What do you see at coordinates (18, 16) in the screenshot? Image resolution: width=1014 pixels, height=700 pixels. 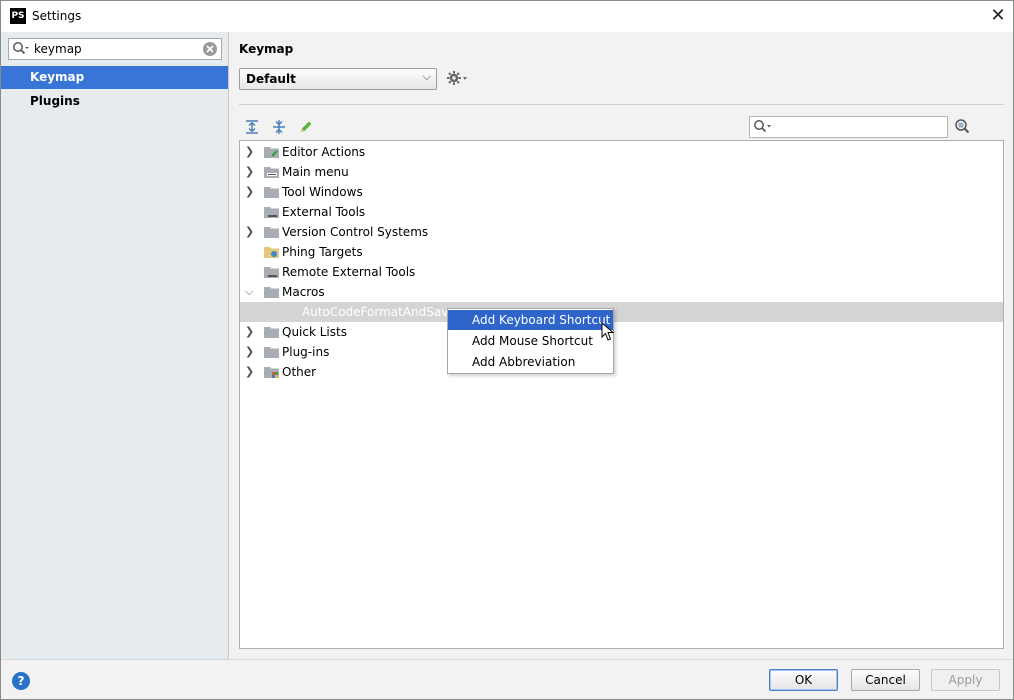 I see `phpstorm-logo-icon: PS` at bounding box center [18, 16].